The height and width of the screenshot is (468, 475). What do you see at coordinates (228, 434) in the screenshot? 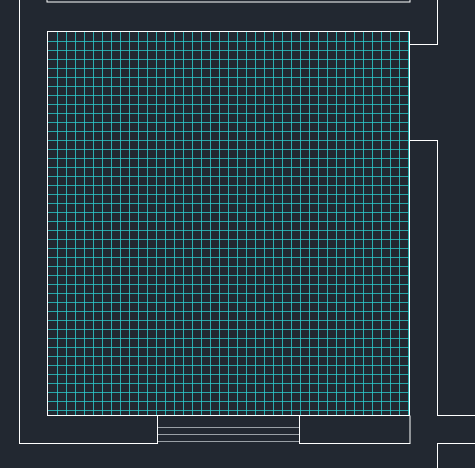
I see `door-threshold-steps` at bounding box center [228, 434].